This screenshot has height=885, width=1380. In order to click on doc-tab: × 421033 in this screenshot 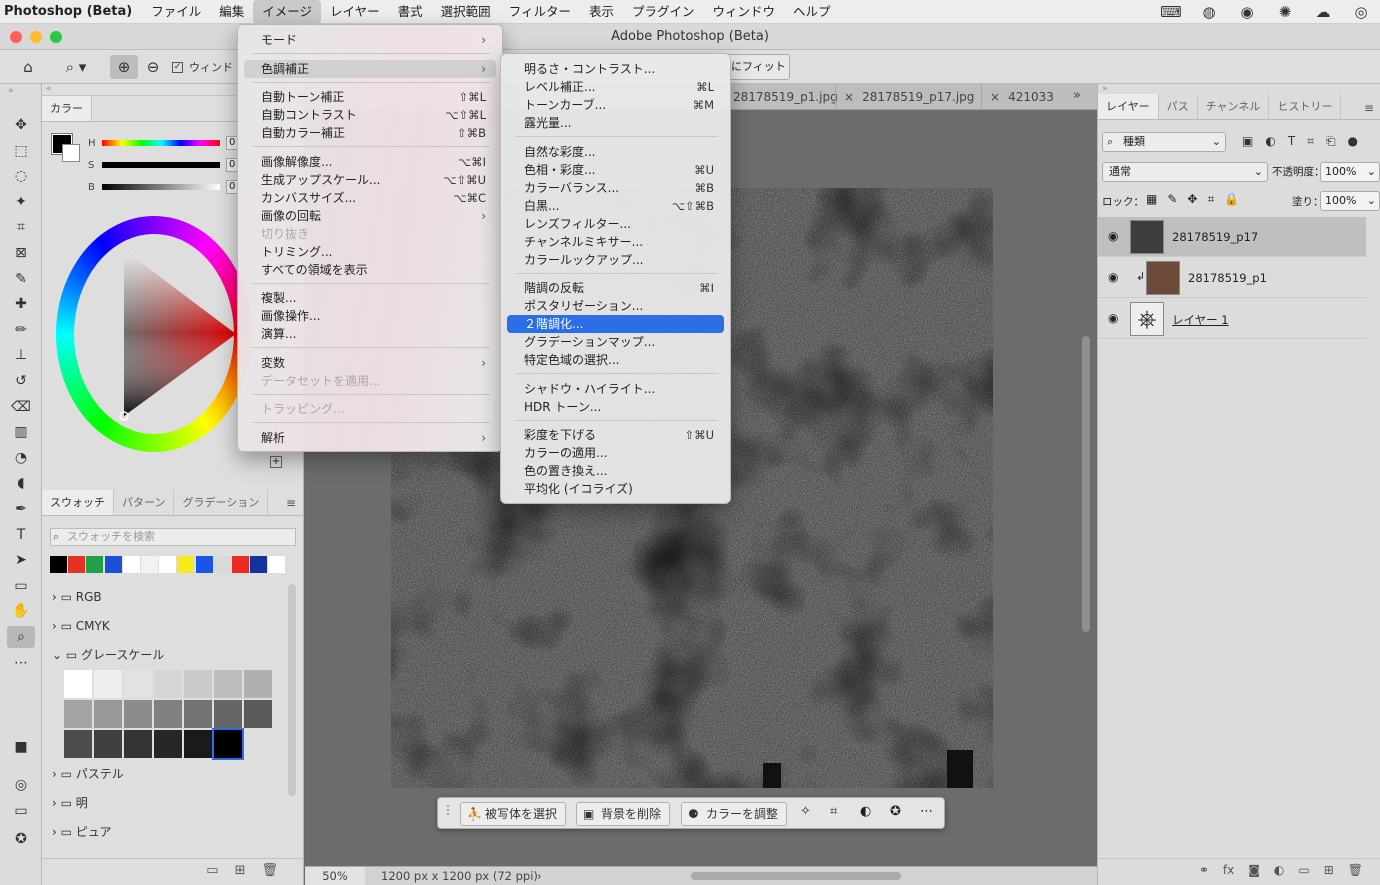, I will do `click(1021, 97)`.